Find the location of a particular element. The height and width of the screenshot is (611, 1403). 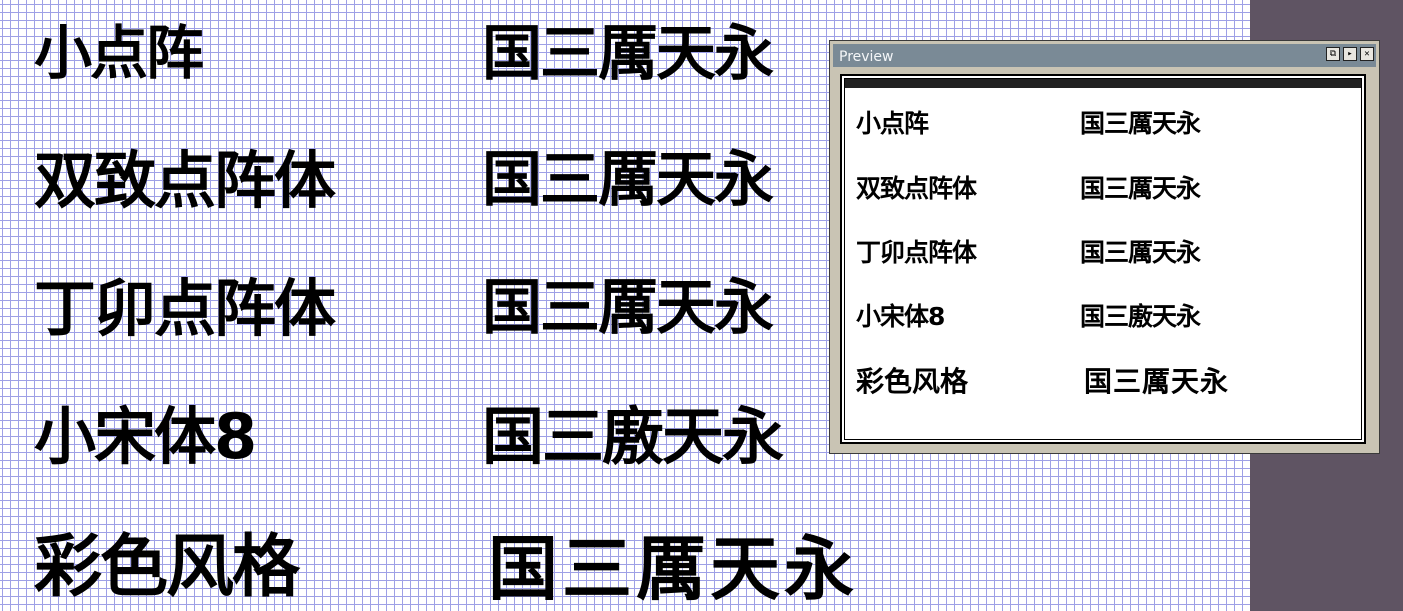

font-sample-text: 国三廒天永 is located at coordinates (633, 436).